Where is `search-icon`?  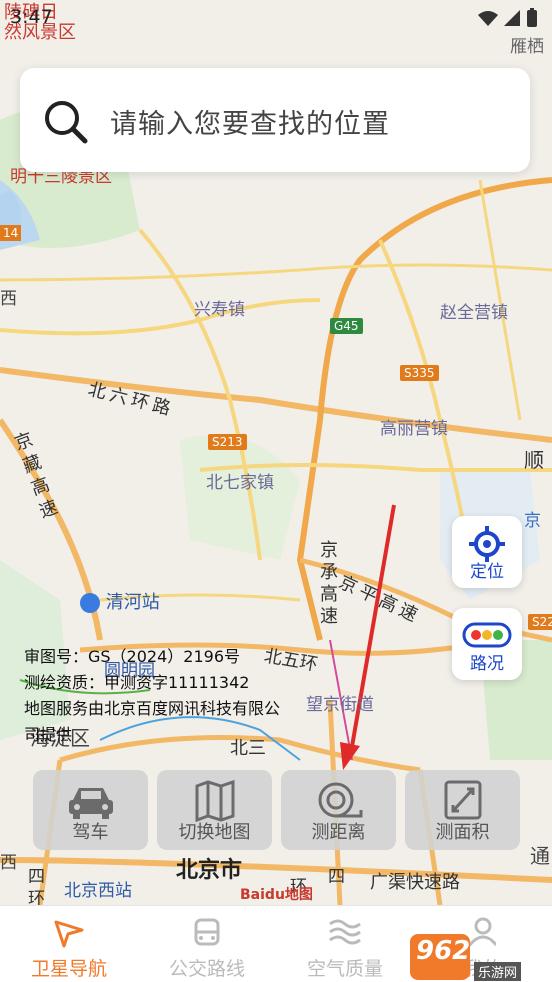 search-icon is located at coordinates (66, 122).